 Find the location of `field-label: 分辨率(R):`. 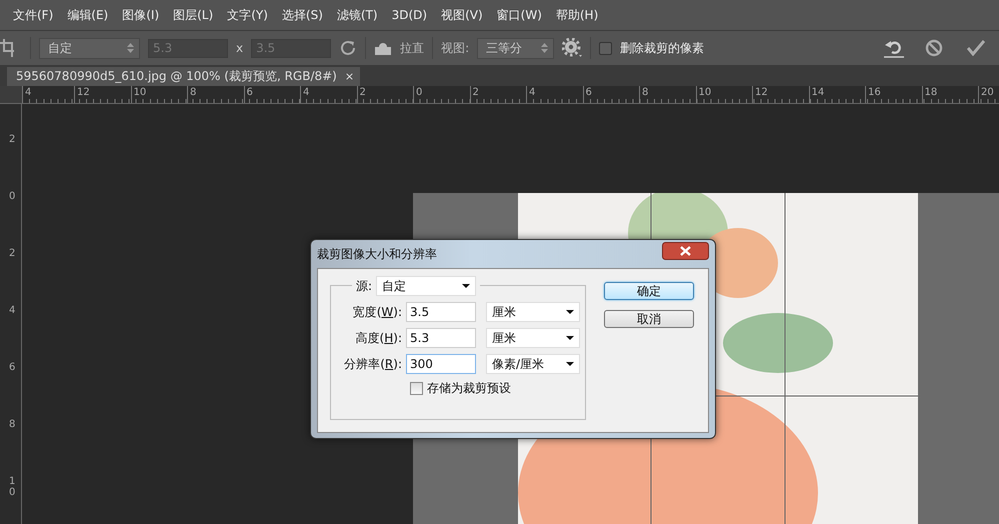

field-label: 分辨率(R): is located at coordinates (372, 364).